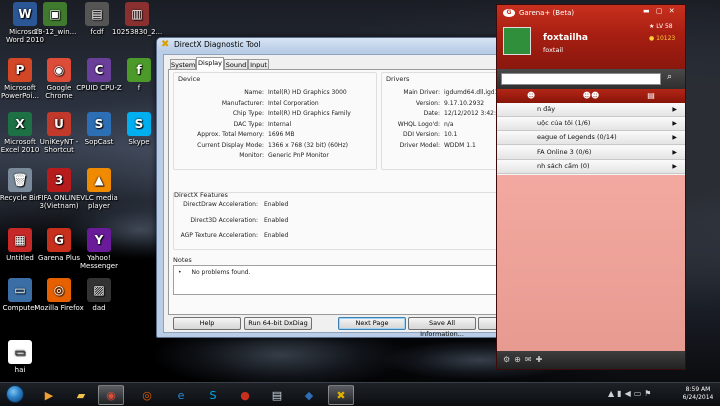 This screenshot has width=720, height=406. I want to click on search-icon: ⌕, so click(669, 77).